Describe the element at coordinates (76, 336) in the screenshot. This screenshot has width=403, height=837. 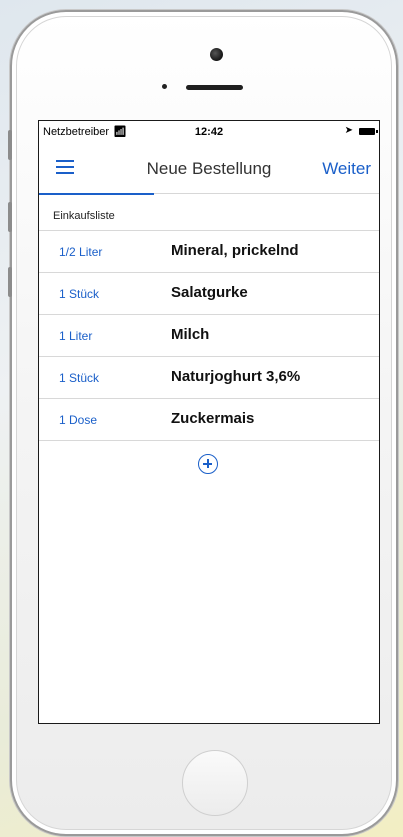
I see `item-quantity: 1 Liter` at that location.